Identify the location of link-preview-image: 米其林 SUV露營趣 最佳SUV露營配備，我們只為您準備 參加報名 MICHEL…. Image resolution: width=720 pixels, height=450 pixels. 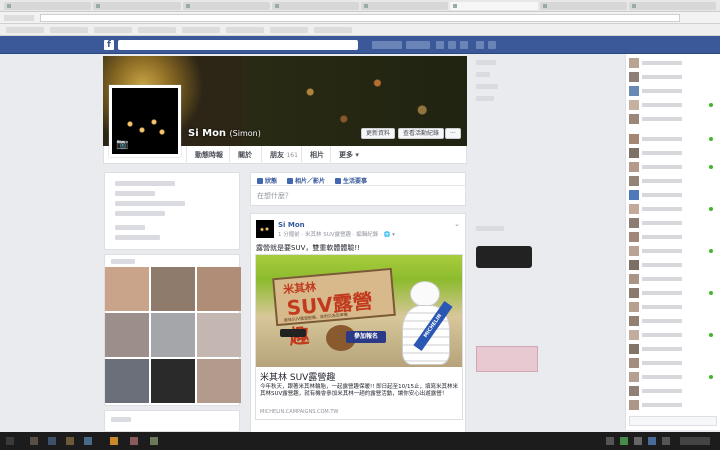
(359, 311).